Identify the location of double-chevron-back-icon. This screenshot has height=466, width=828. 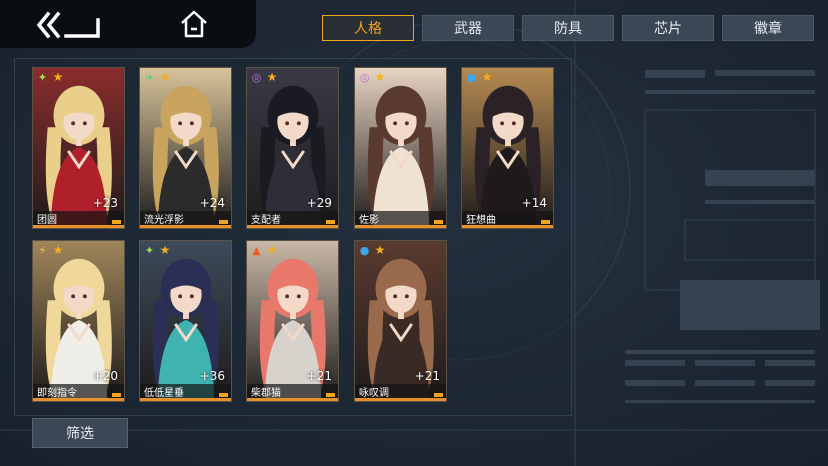
(68, 25).